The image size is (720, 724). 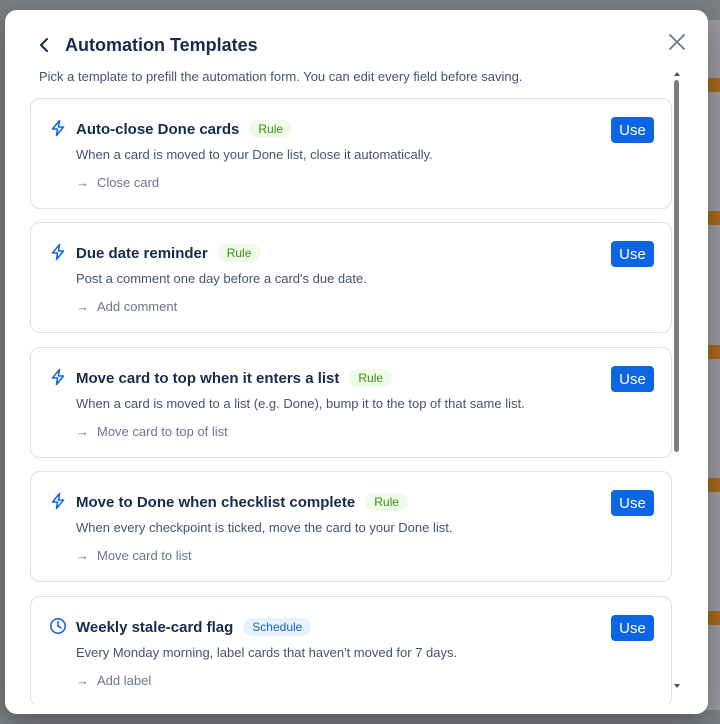 I want to click on close-icon, so click(x=677, y=42).